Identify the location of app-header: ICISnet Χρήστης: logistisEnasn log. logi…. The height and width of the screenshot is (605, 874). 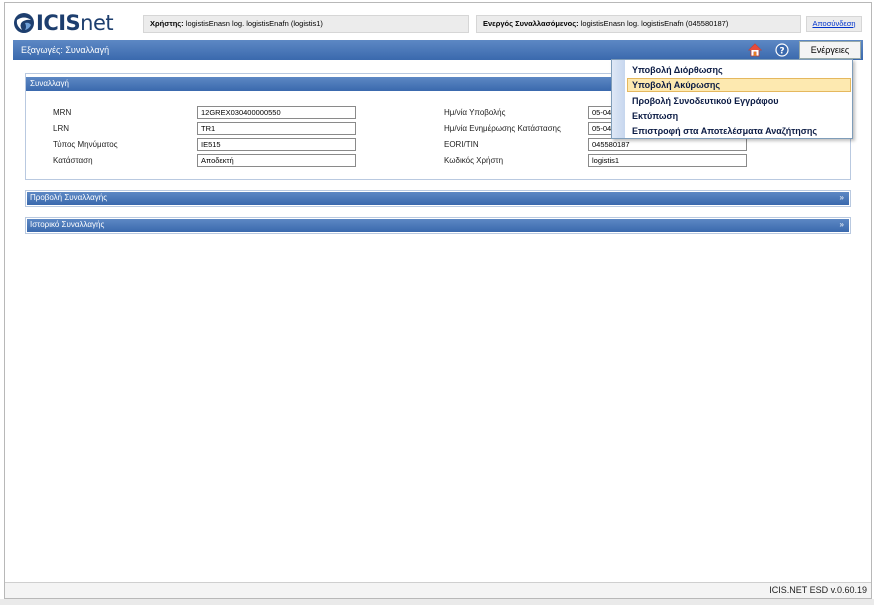
(438, 22).